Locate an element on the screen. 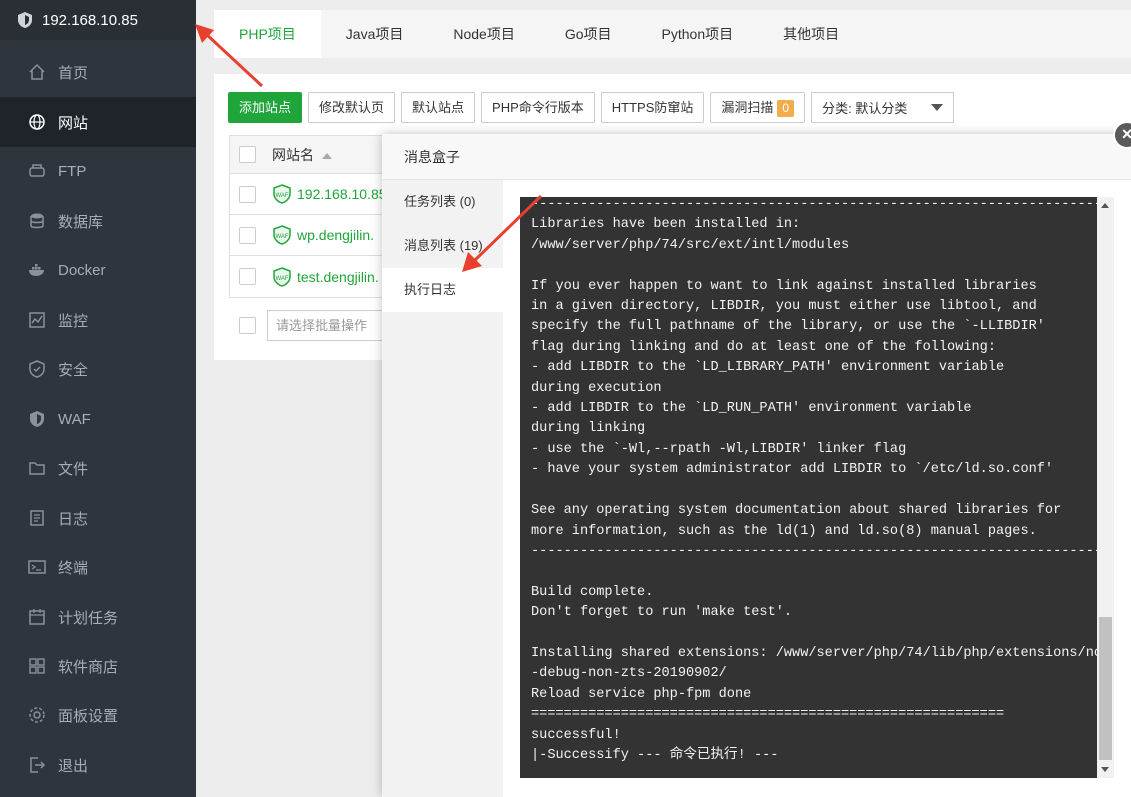 The width and height of the screenshot is (1131, 797). category-select: 分类: 默认分类 is located at coordinates (883, 107).